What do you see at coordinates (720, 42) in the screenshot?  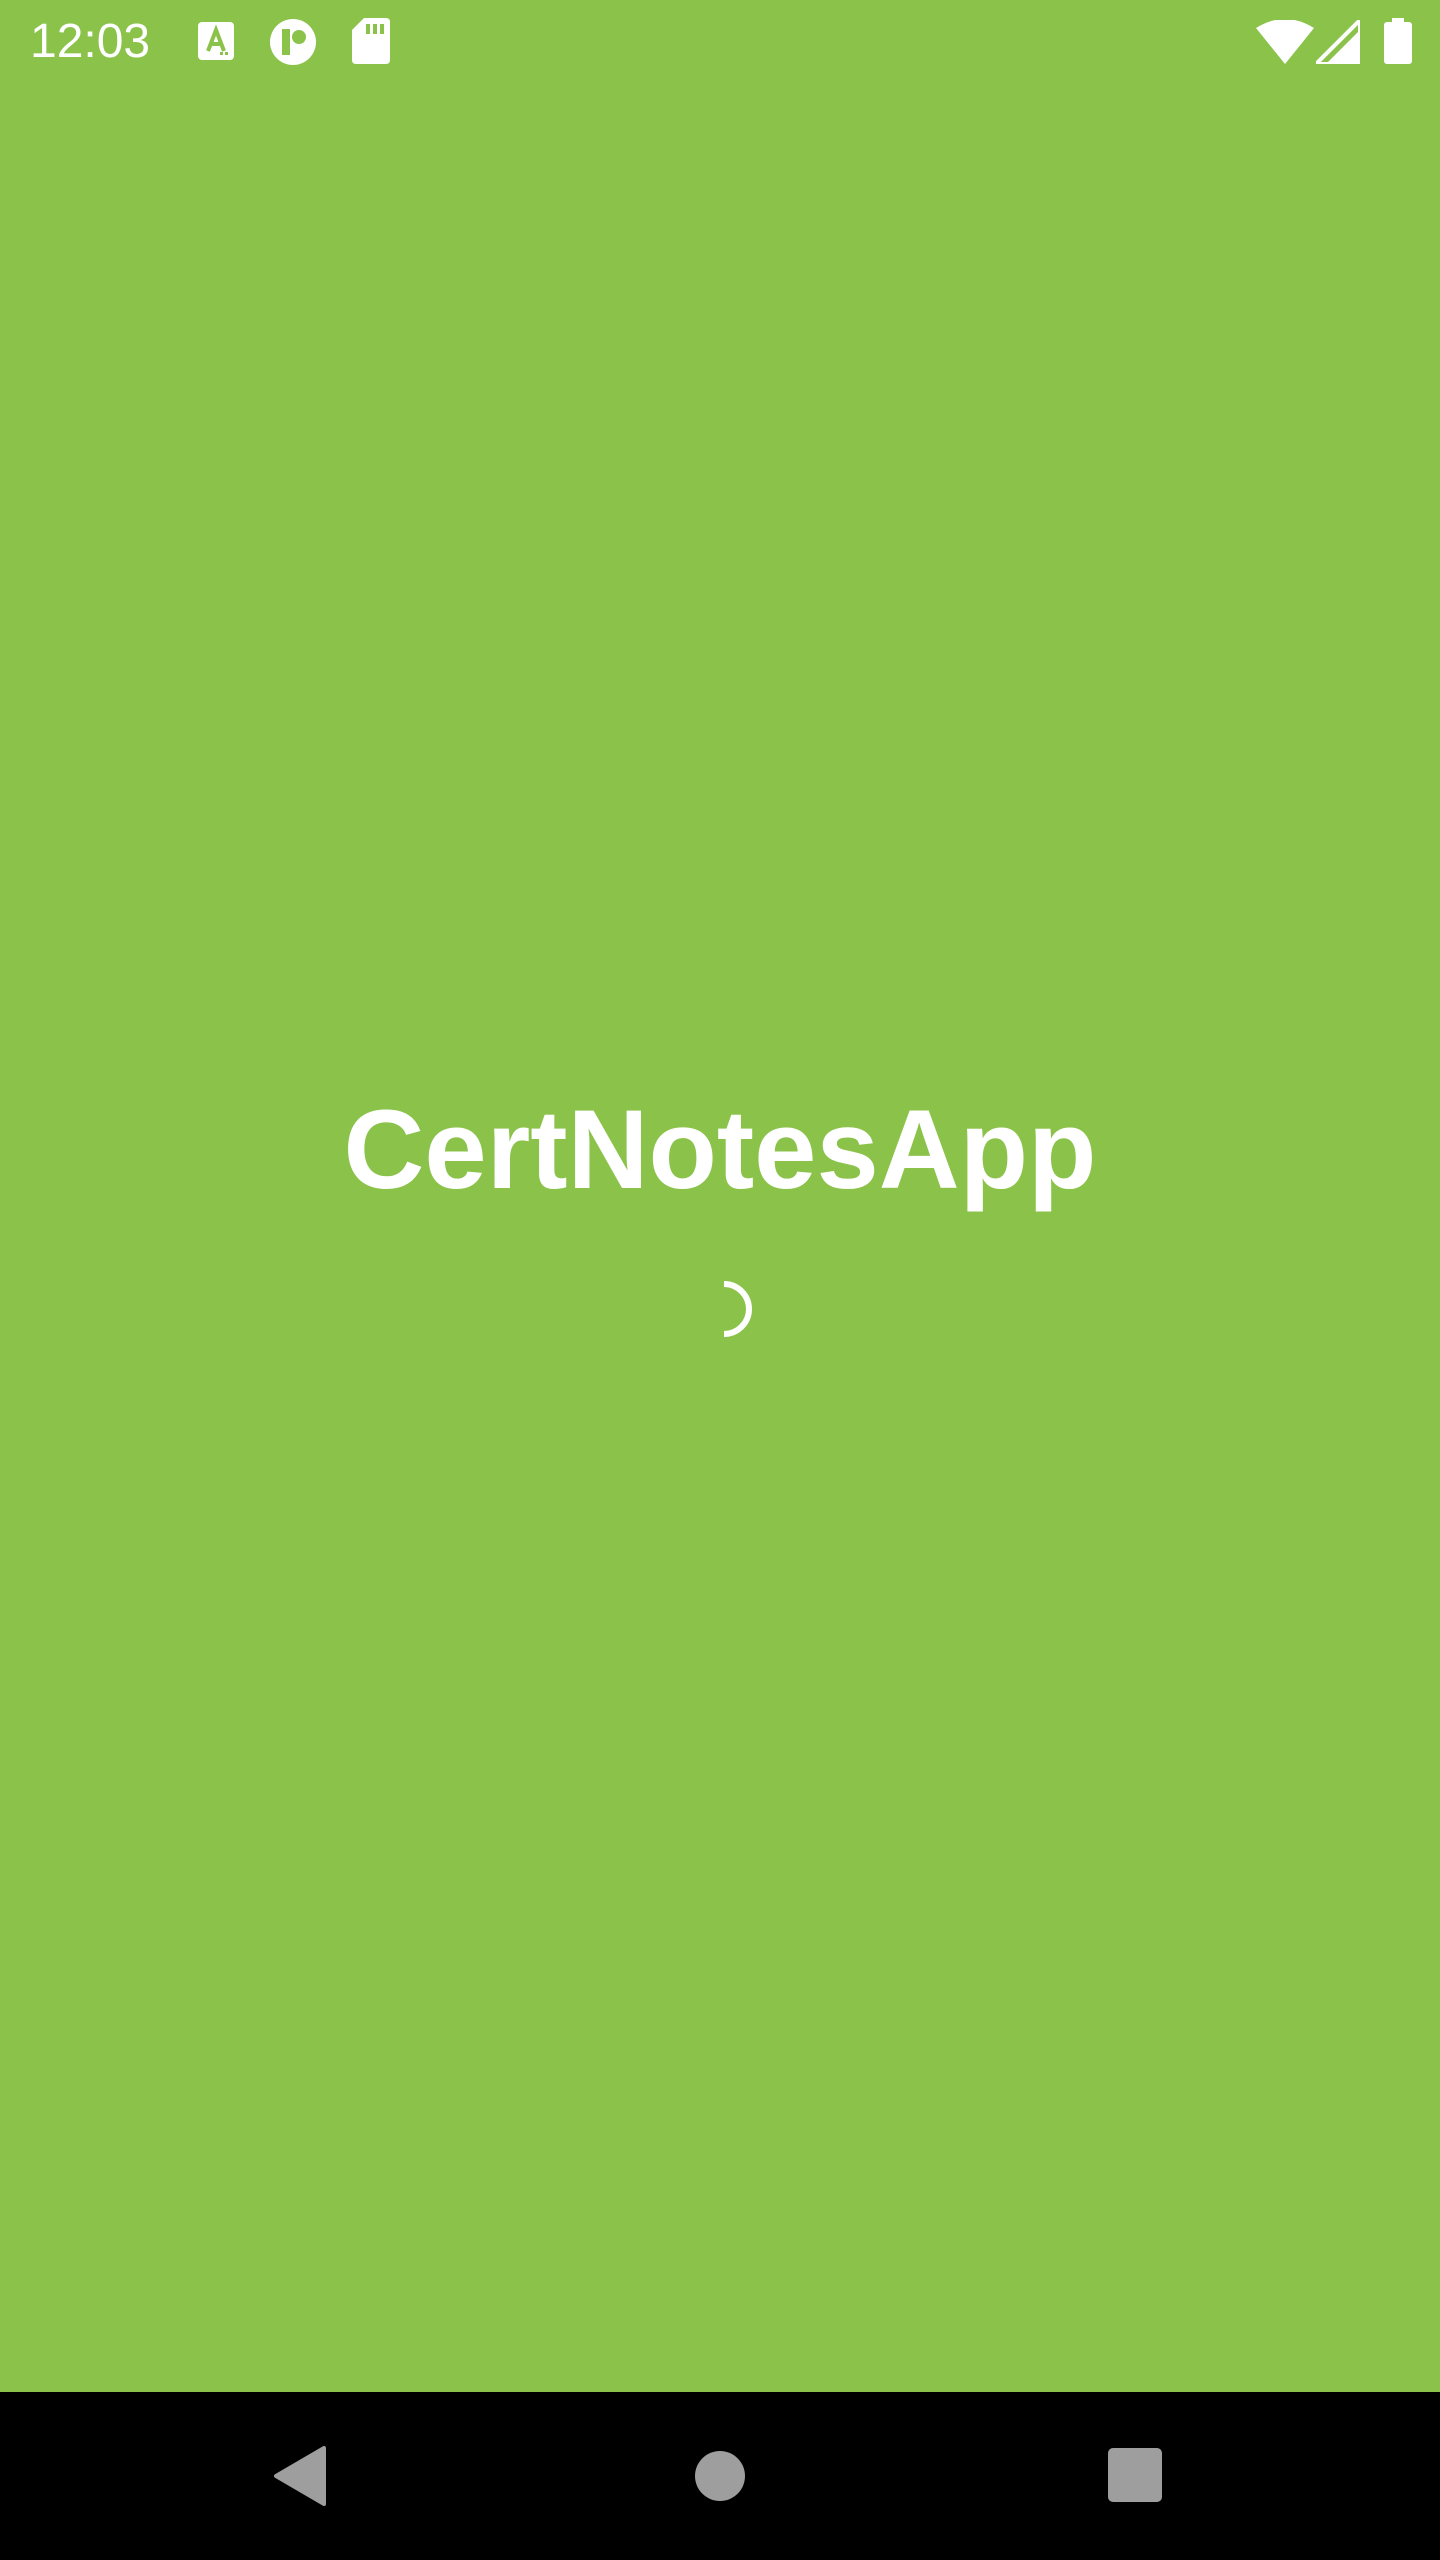 I see `status-bar: 12:03` at bounding box center [720, 42].